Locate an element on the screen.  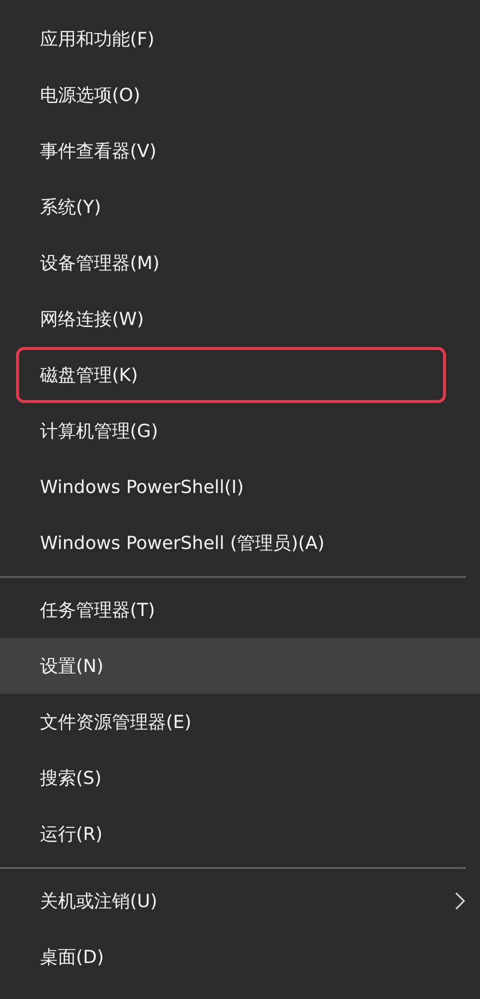
menu-item: Windows PowerShell(I) is located at coordinates (240, 487).